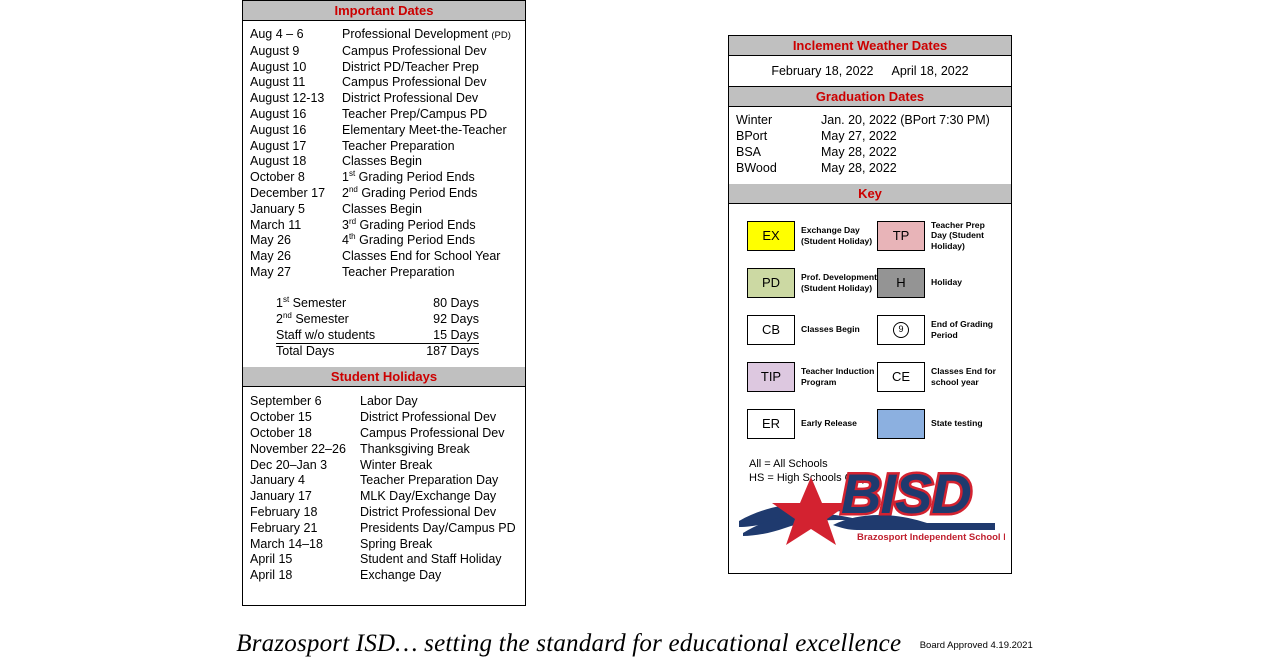  I want to click on table-row: May 26 Classes End for School Year, so click(384, 257).